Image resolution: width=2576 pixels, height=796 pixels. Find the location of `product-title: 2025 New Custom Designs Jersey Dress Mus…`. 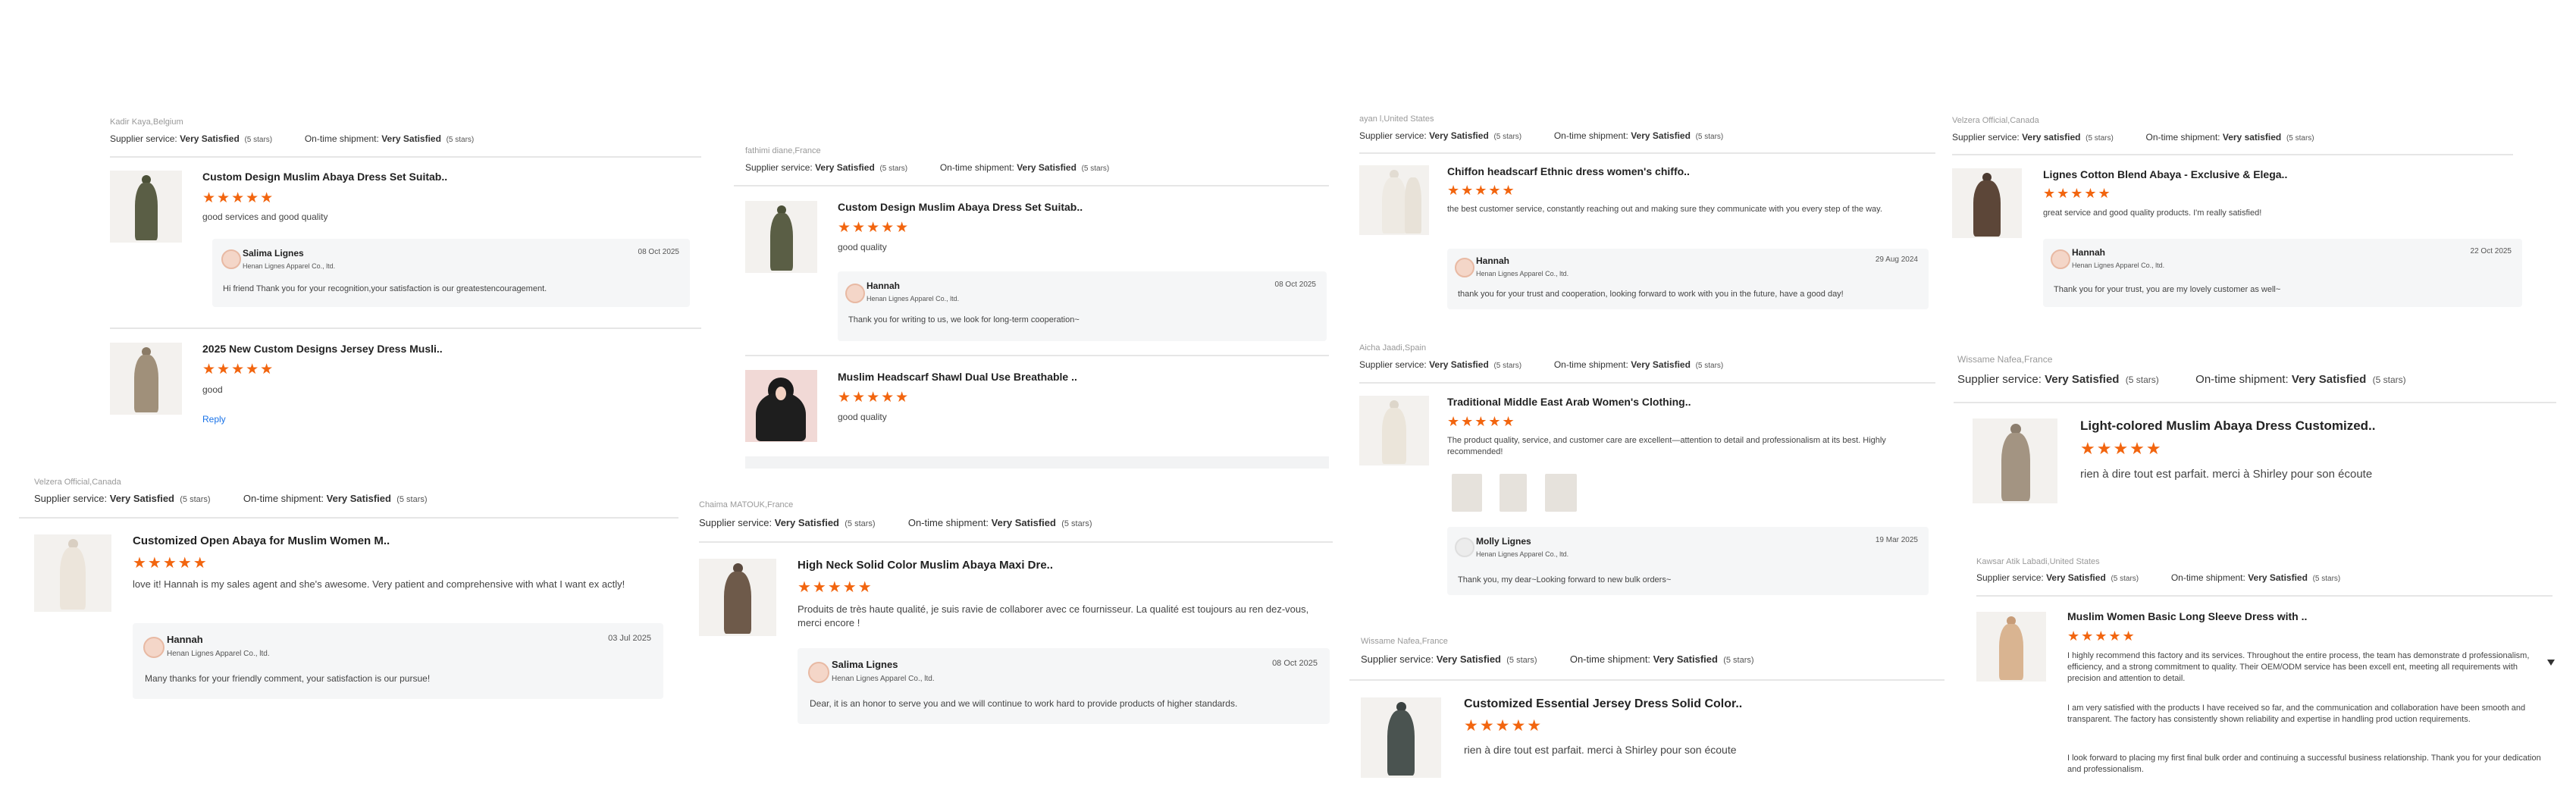

product-title: 2025 New Custom Designs Jersey Dress Mus… is located at coordinates (322, 349).